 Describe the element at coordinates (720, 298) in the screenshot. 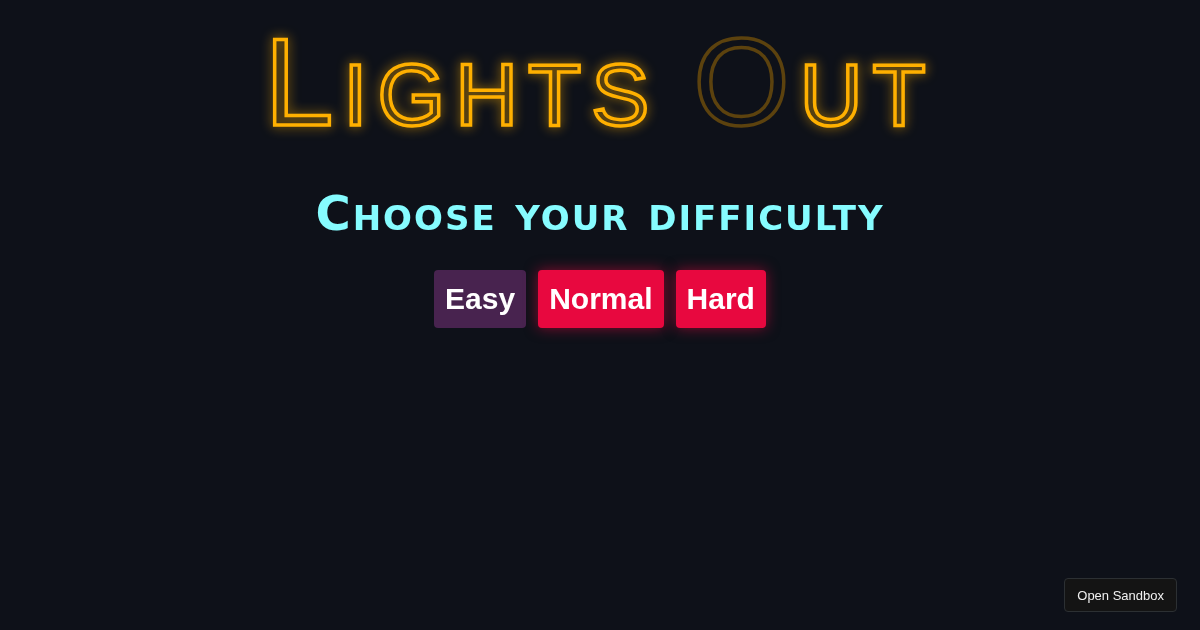

I see `difficulty-button: Hard` at that location.